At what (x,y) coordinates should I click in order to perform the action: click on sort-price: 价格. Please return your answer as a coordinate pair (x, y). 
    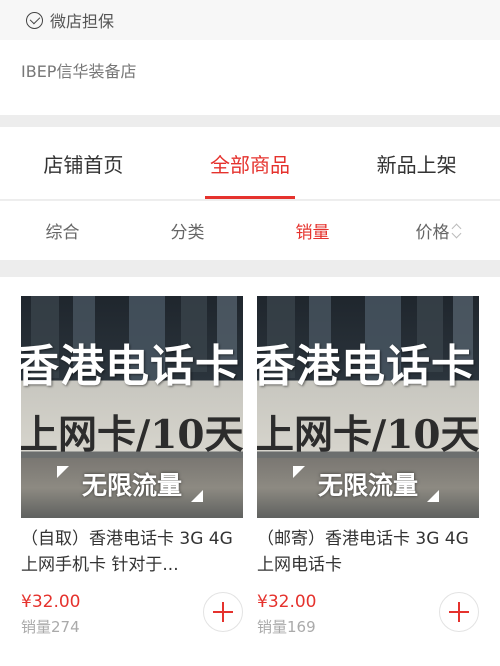
    Looking at the image, I should click on (437, 230).